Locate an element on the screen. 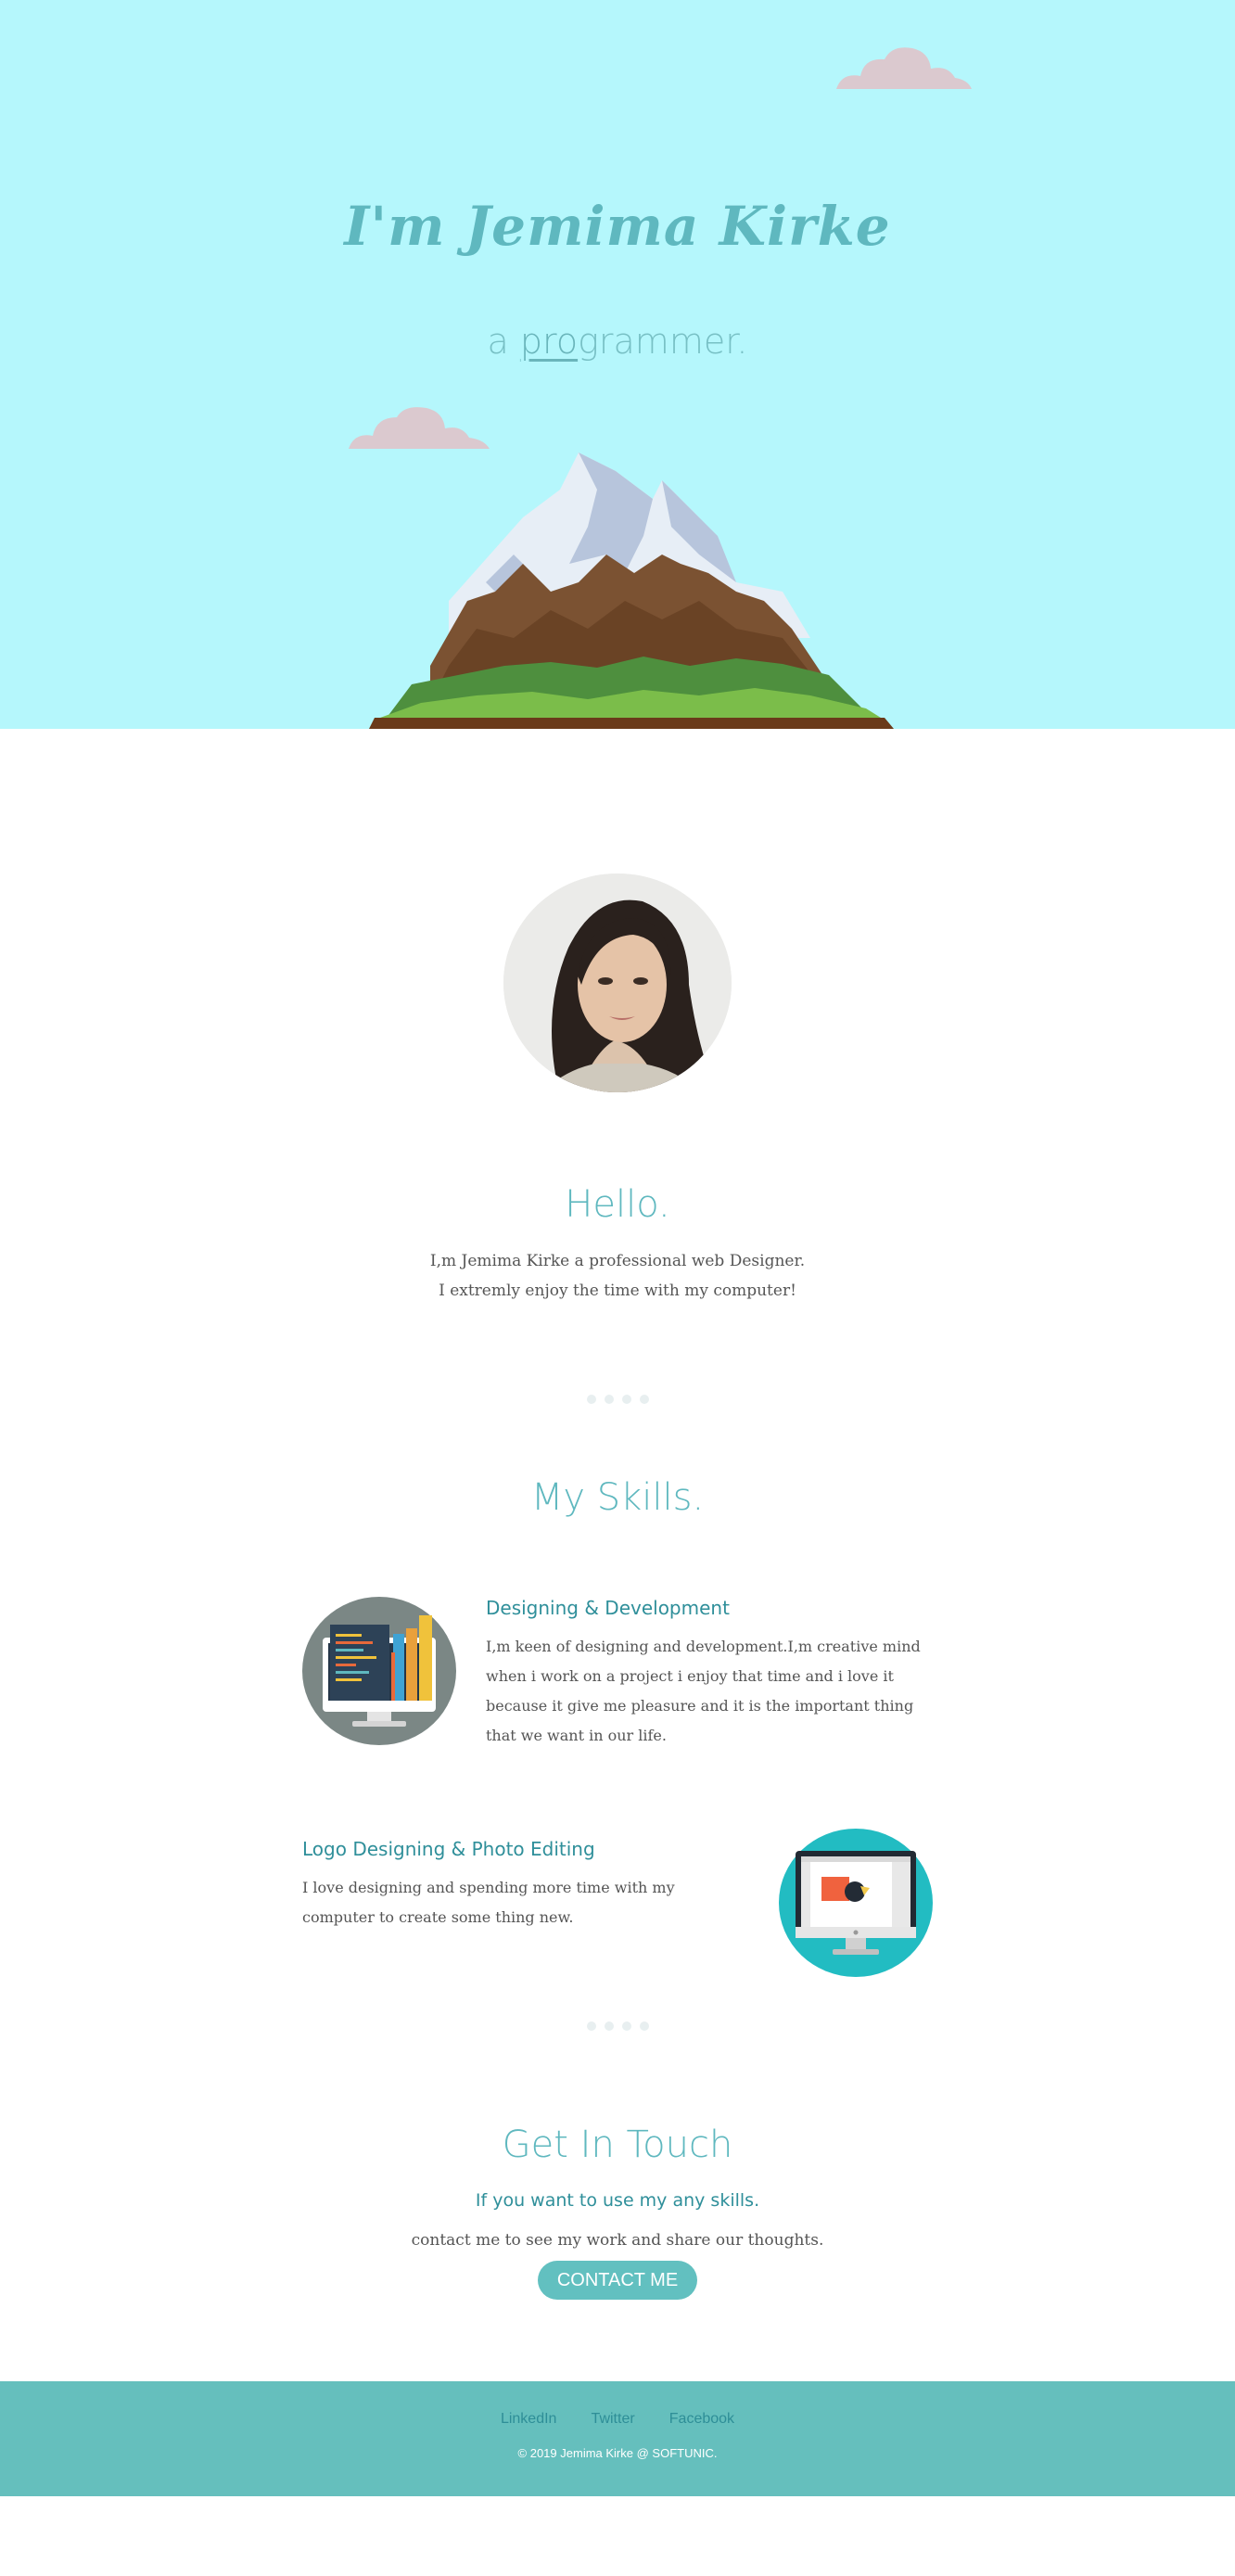 This screenshot has height=2576, width=1235. code-monitor-icon is located at coordinates (379, 1671).